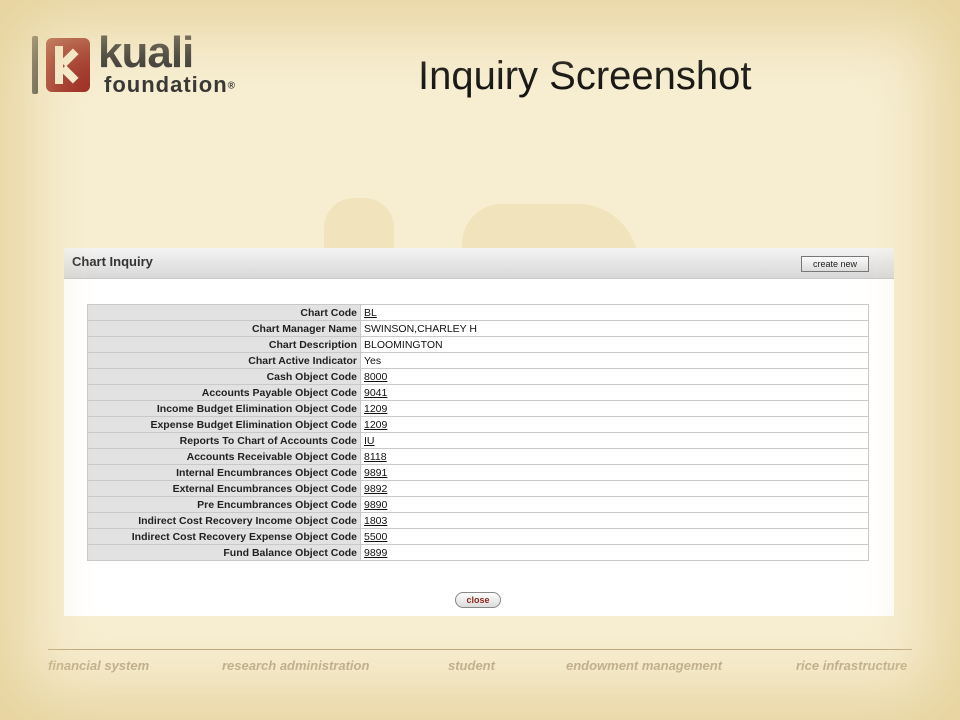 This screenshot has width=960, height=720. I want to click on table-row: Cash Object Code 8000, so click(478, 376).